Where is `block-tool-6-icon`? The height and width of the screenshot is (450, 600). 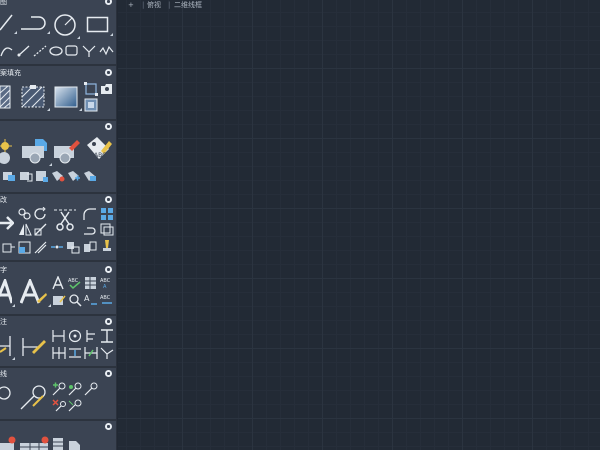
block-tool-6-icon is located at coordinates (90, 176).